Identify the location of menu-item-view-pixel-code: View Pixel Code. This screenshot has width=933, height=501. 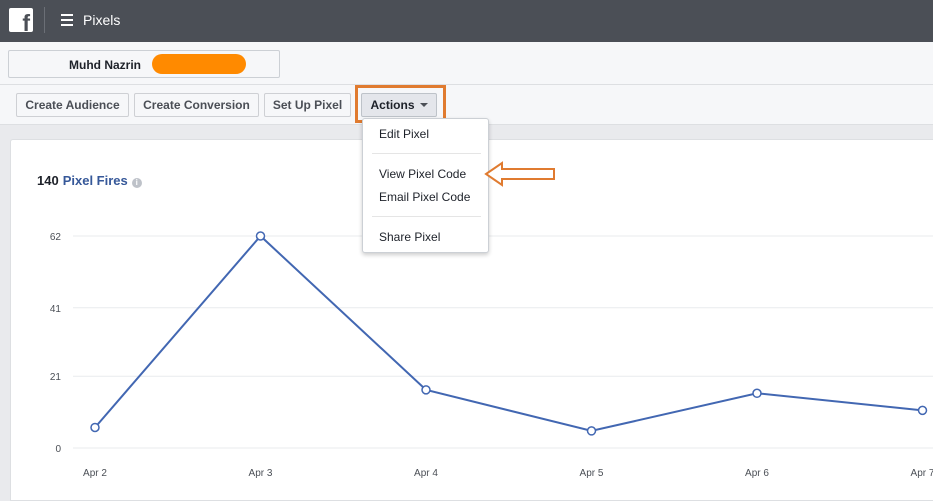
(422, 174).